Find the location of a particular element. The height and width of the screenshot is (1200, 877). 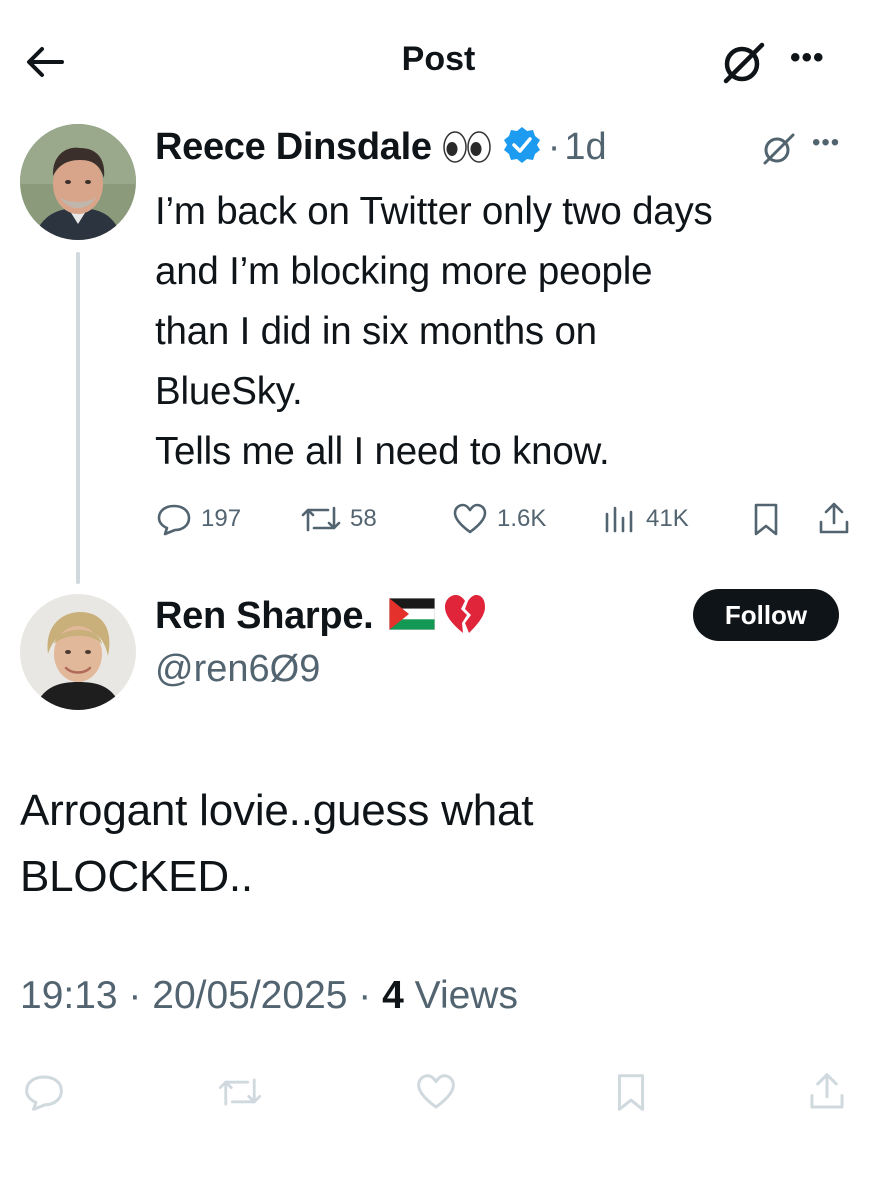

tweet-timestamp: 19:13 · 20/05/2025 · is located at coordinates (201, 995).